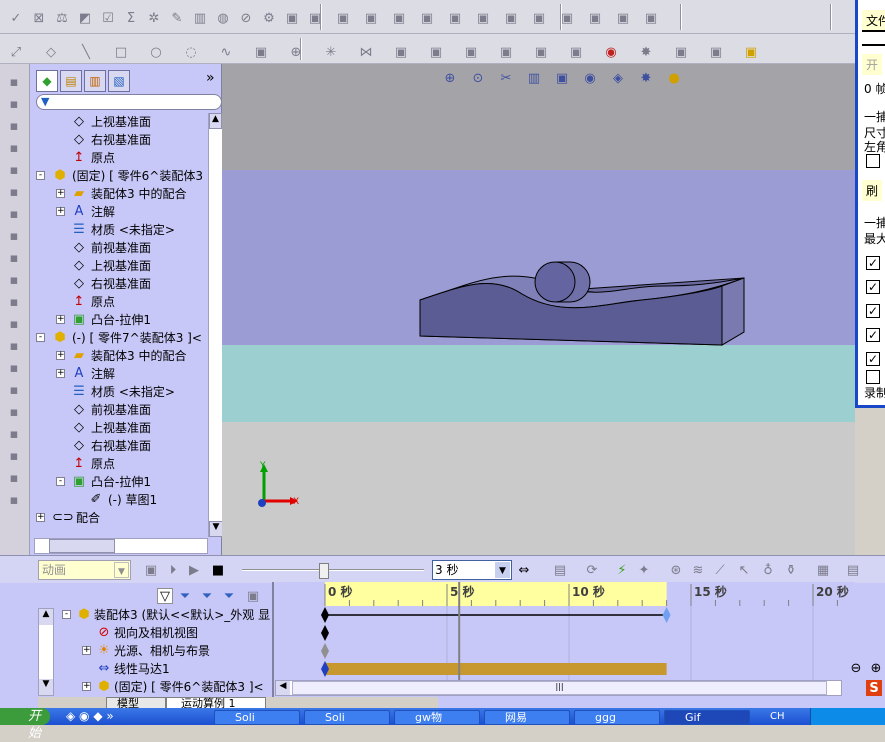 The height and width of the screenshot is (742, 885). Describe the element at coordinates (177, 18) in the screenshot. I see `edit-icon: ✎` at that location.